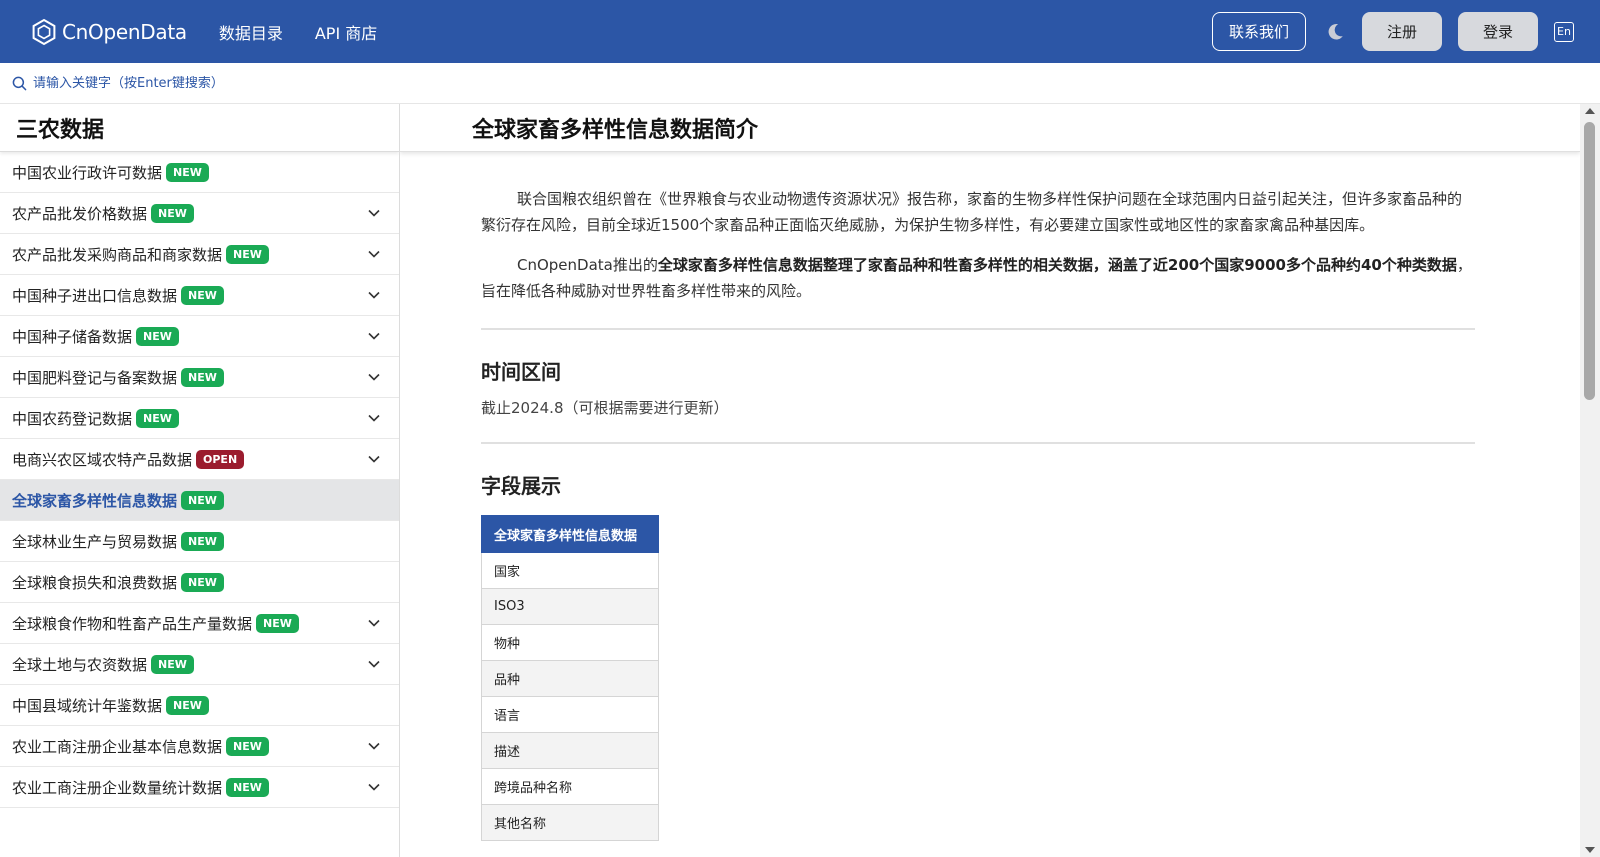 This screenshot has height=857, width=1600. I want to click on login-button: 登录, so click(1498, 31).